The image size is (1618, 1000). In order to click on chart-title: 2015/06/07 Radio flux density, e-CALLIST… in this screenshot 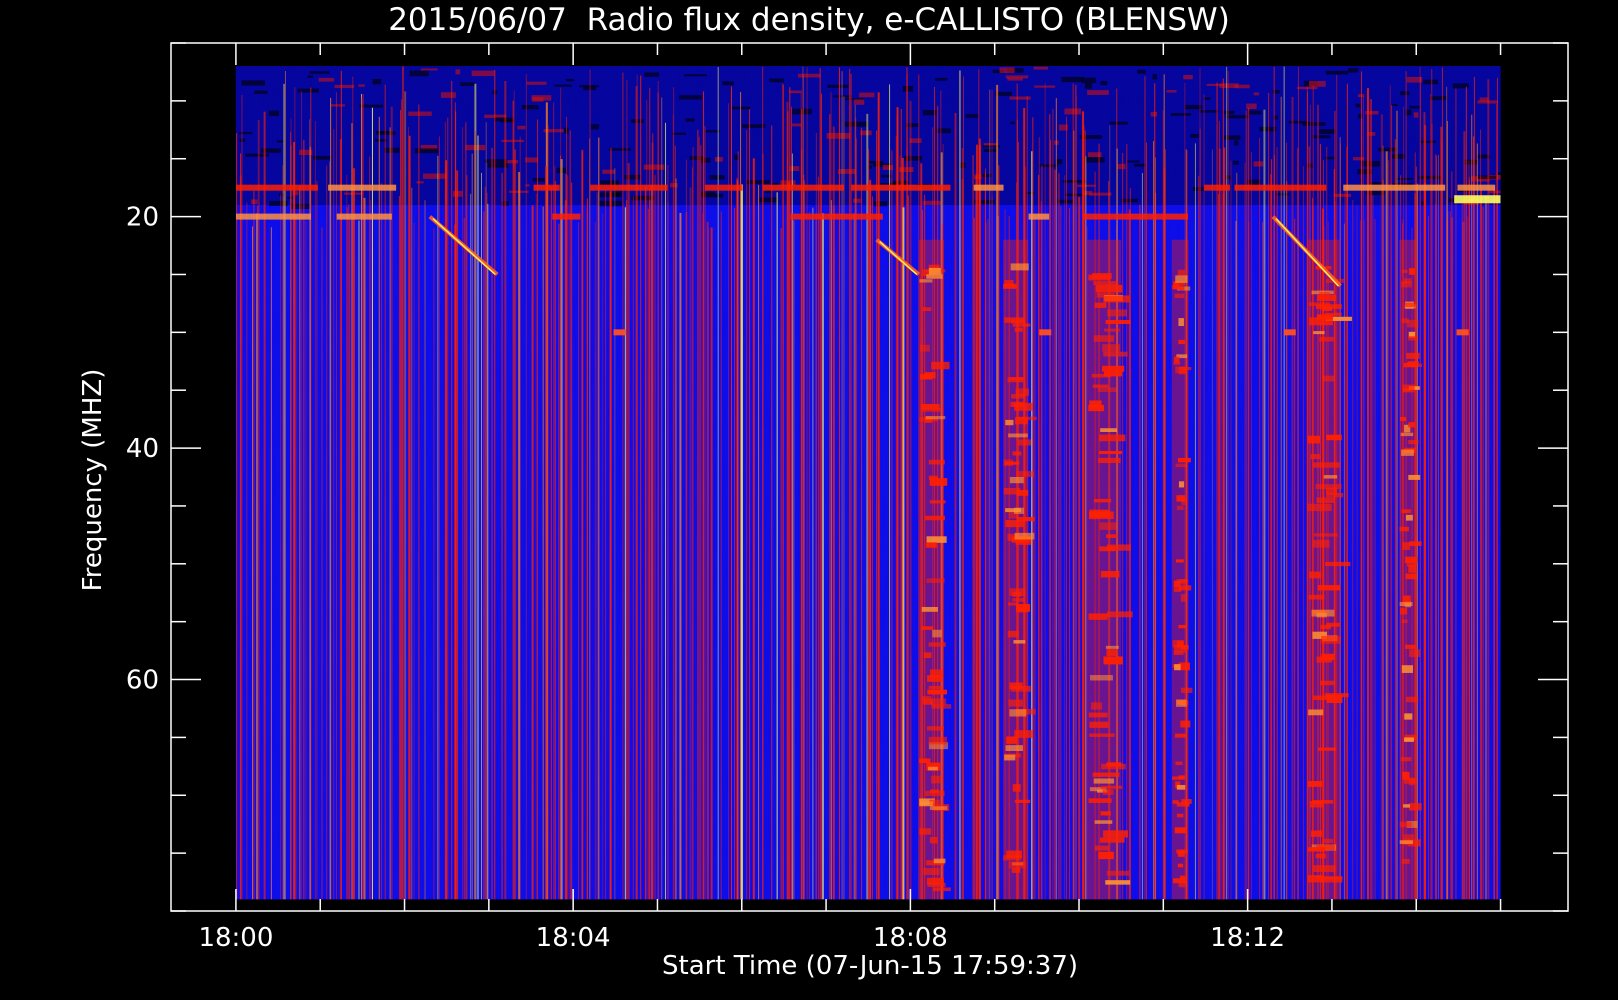, I will do `click(809, 20)`.